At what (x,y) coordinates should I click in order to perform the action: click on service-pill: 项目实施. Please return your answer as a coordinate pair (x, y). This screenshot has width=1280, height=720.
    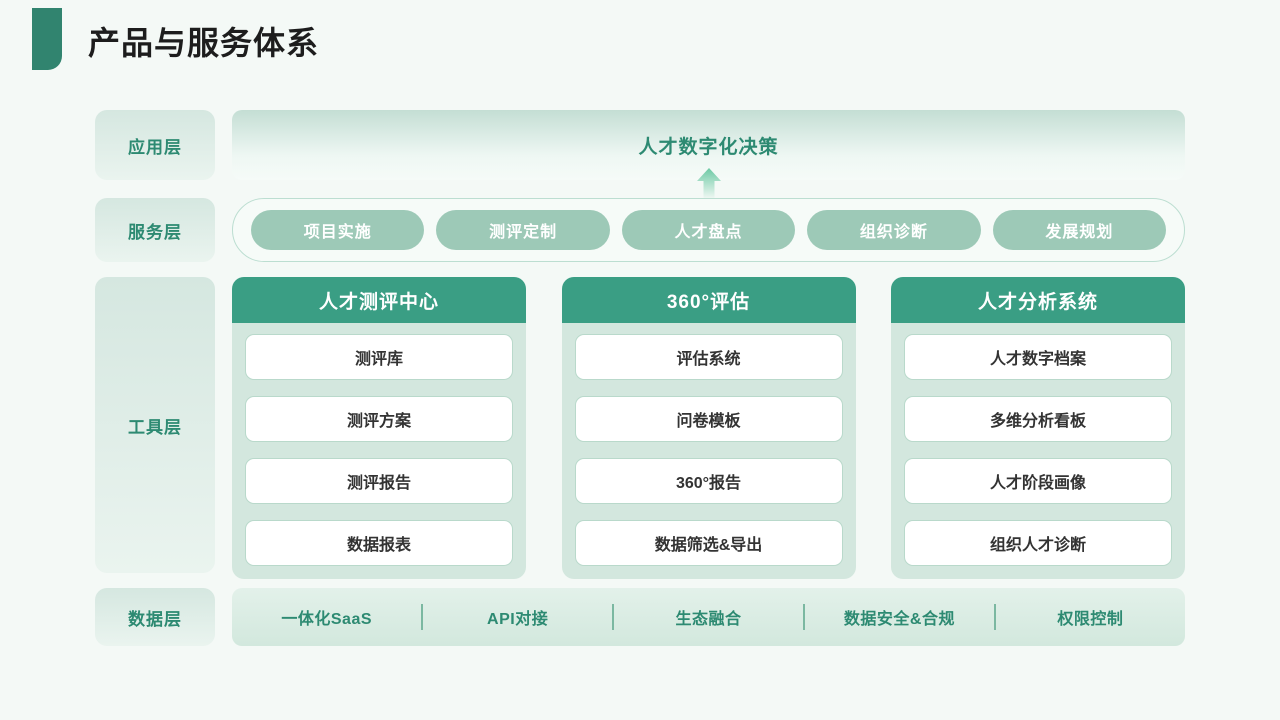
    Looking at the image, I should click on (338, 230).